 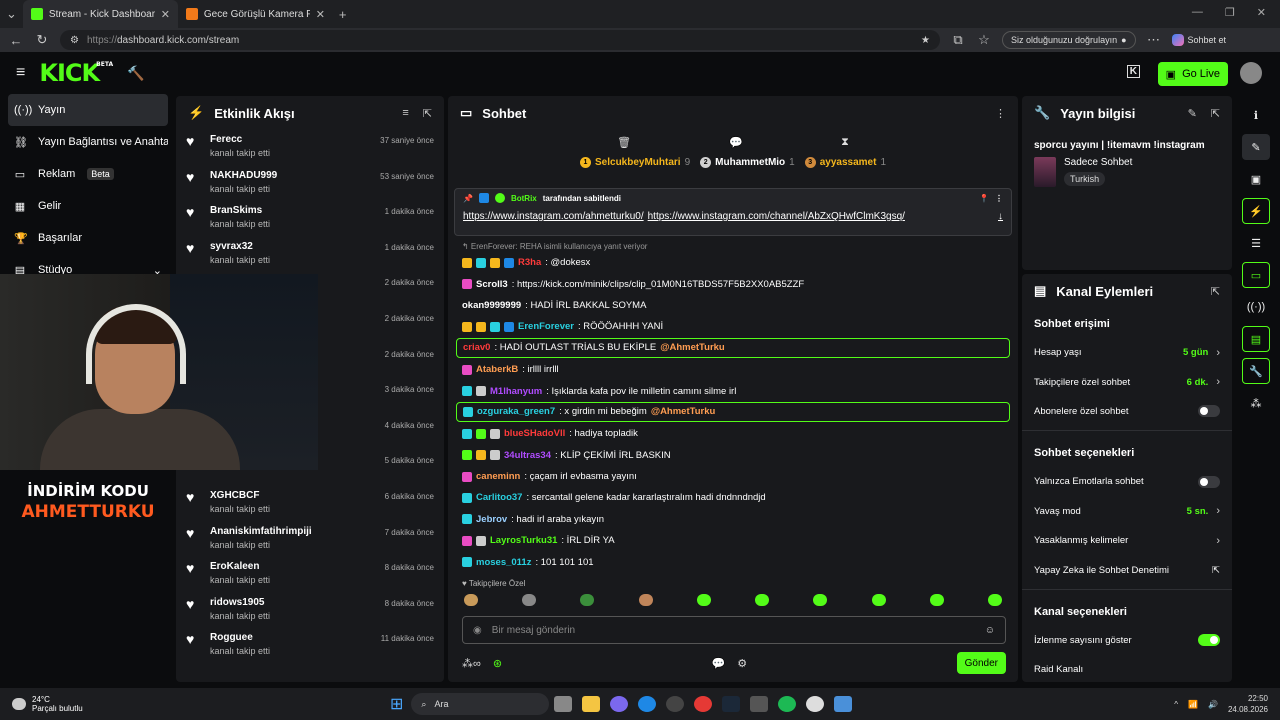 What do you see at coordinates (261, 531) in the screenshot?
I see `follower-name: Ananiskimfatihrimpiji` at bounding box center [261, 531].